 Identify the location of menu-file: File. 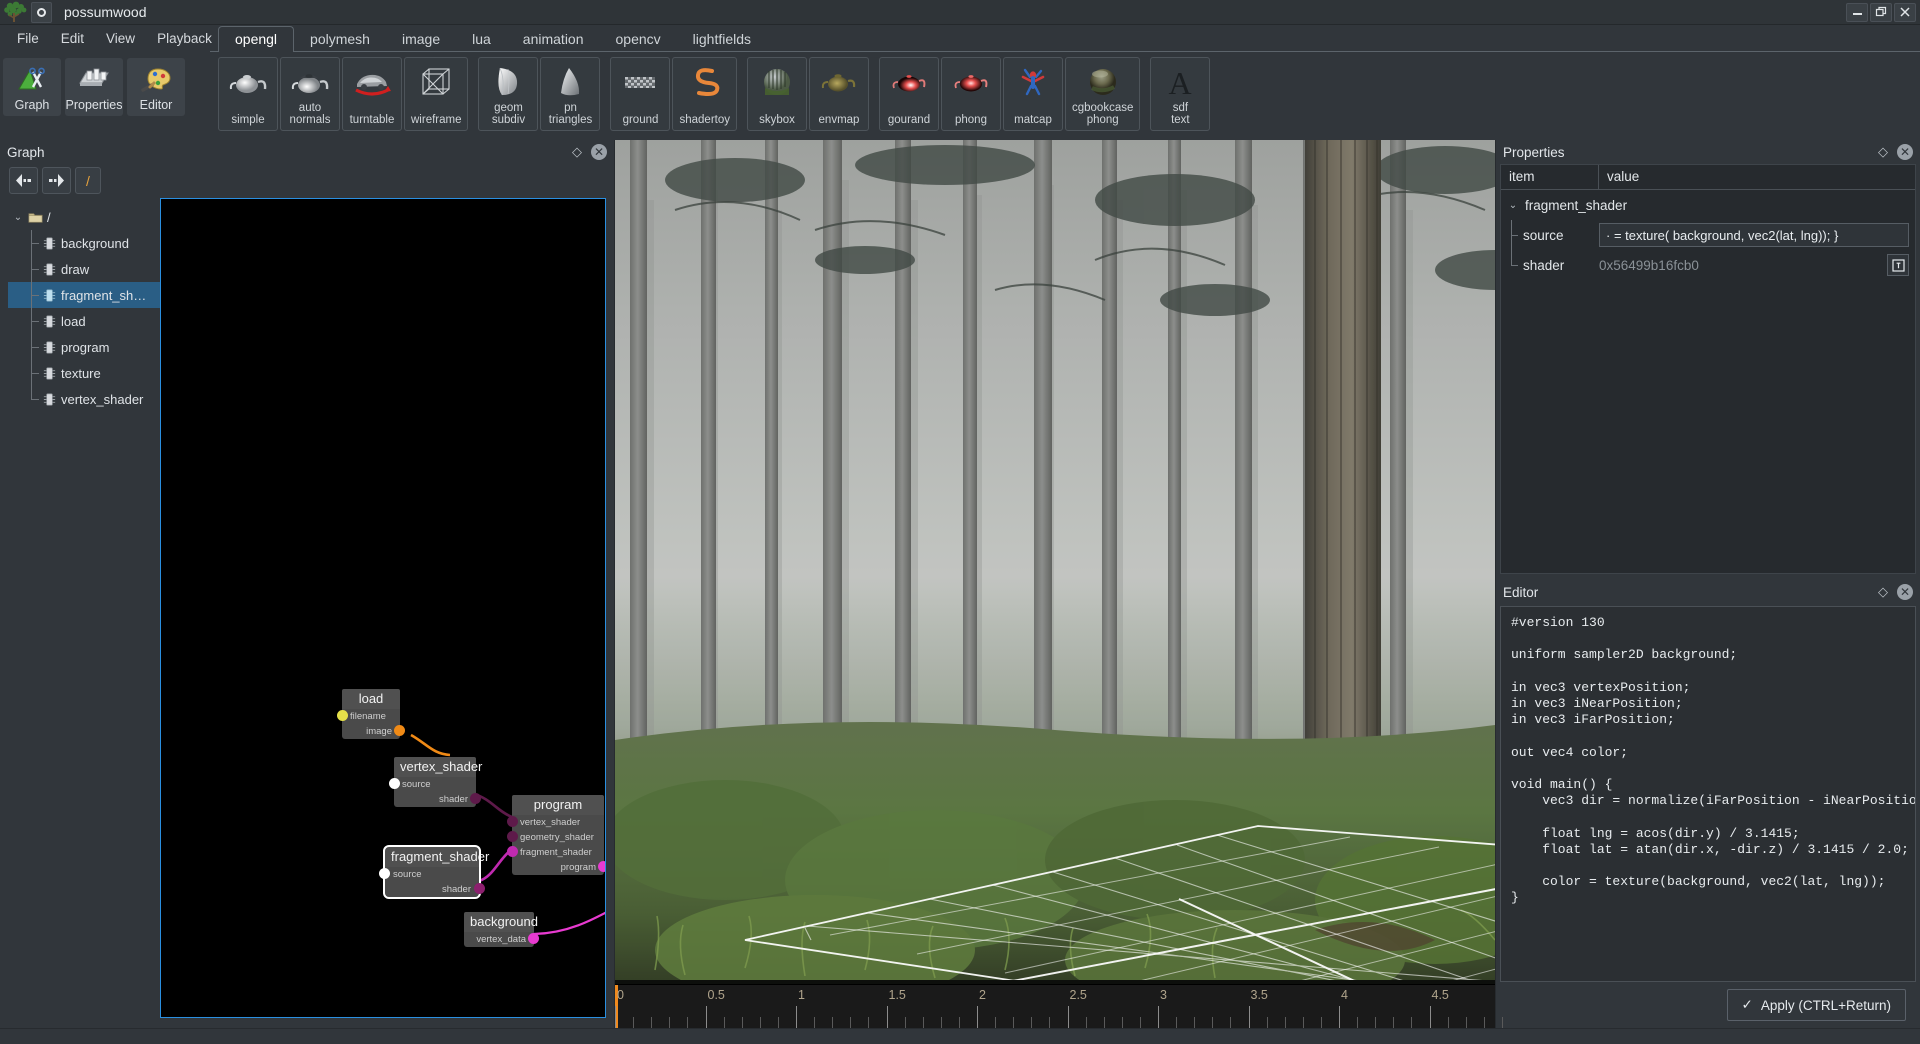
(28, 38).